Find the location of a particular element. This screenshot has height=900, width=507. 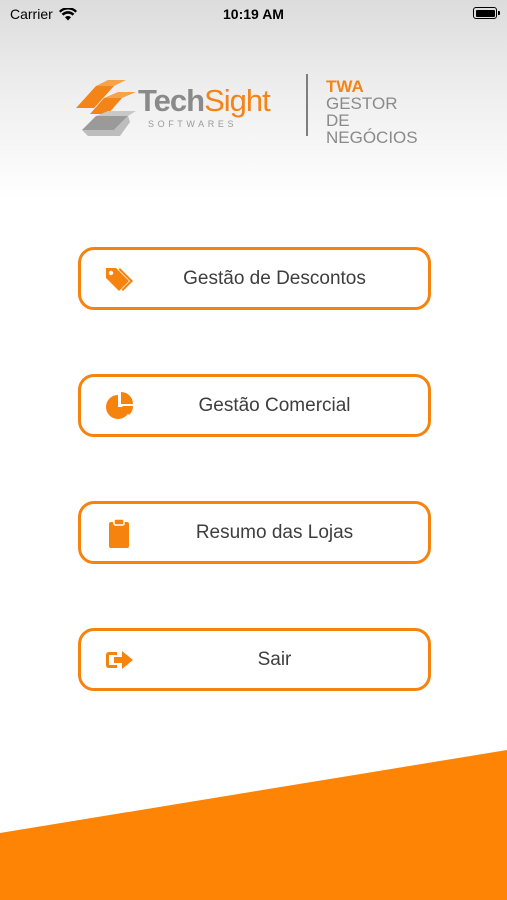

product-name: TWA GESTOR DE NEGÓCIOS is located at coordinates (385, 112).